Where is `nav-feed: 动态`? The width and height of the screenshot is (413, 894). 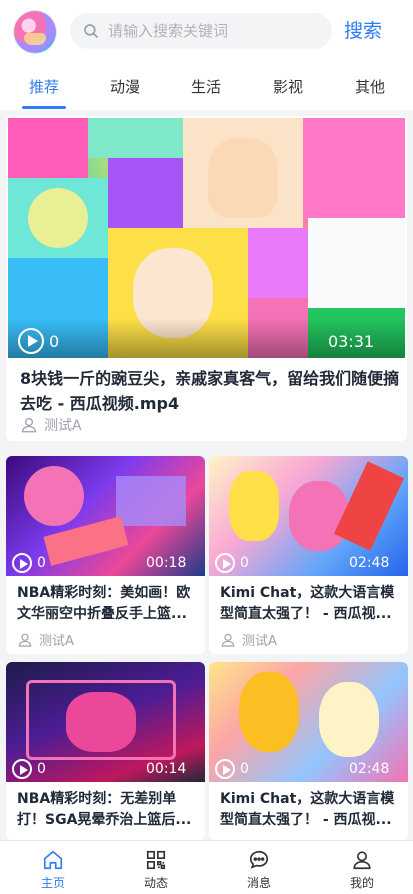
nav-feed: 动态 is located at coordinates (156, 867).